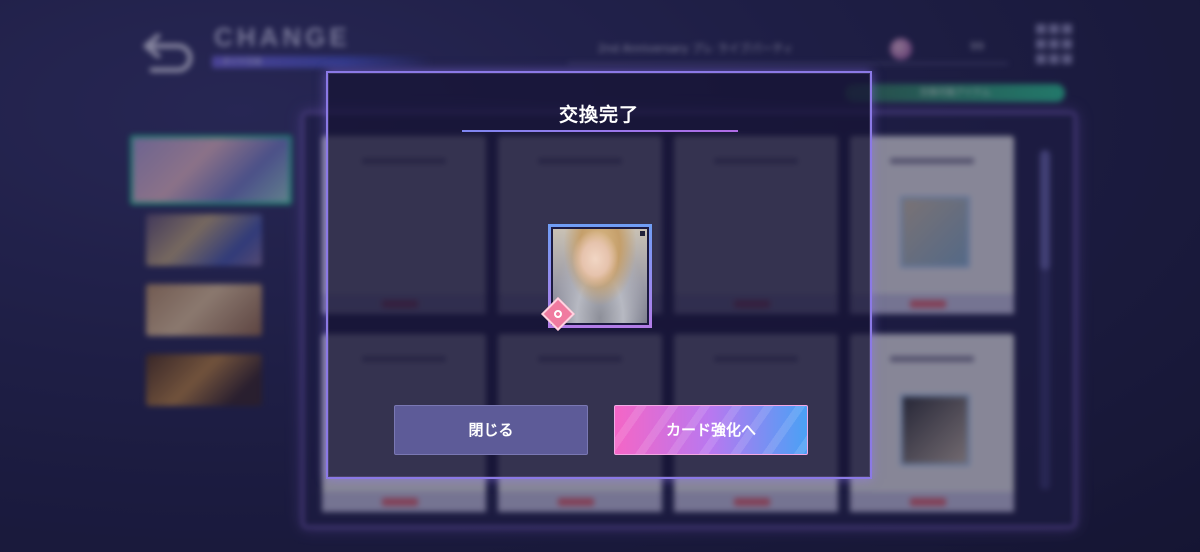  Describe the element at coordinates (491, 430) in the screenshot. I see `close-button: 閉じる` at that location.